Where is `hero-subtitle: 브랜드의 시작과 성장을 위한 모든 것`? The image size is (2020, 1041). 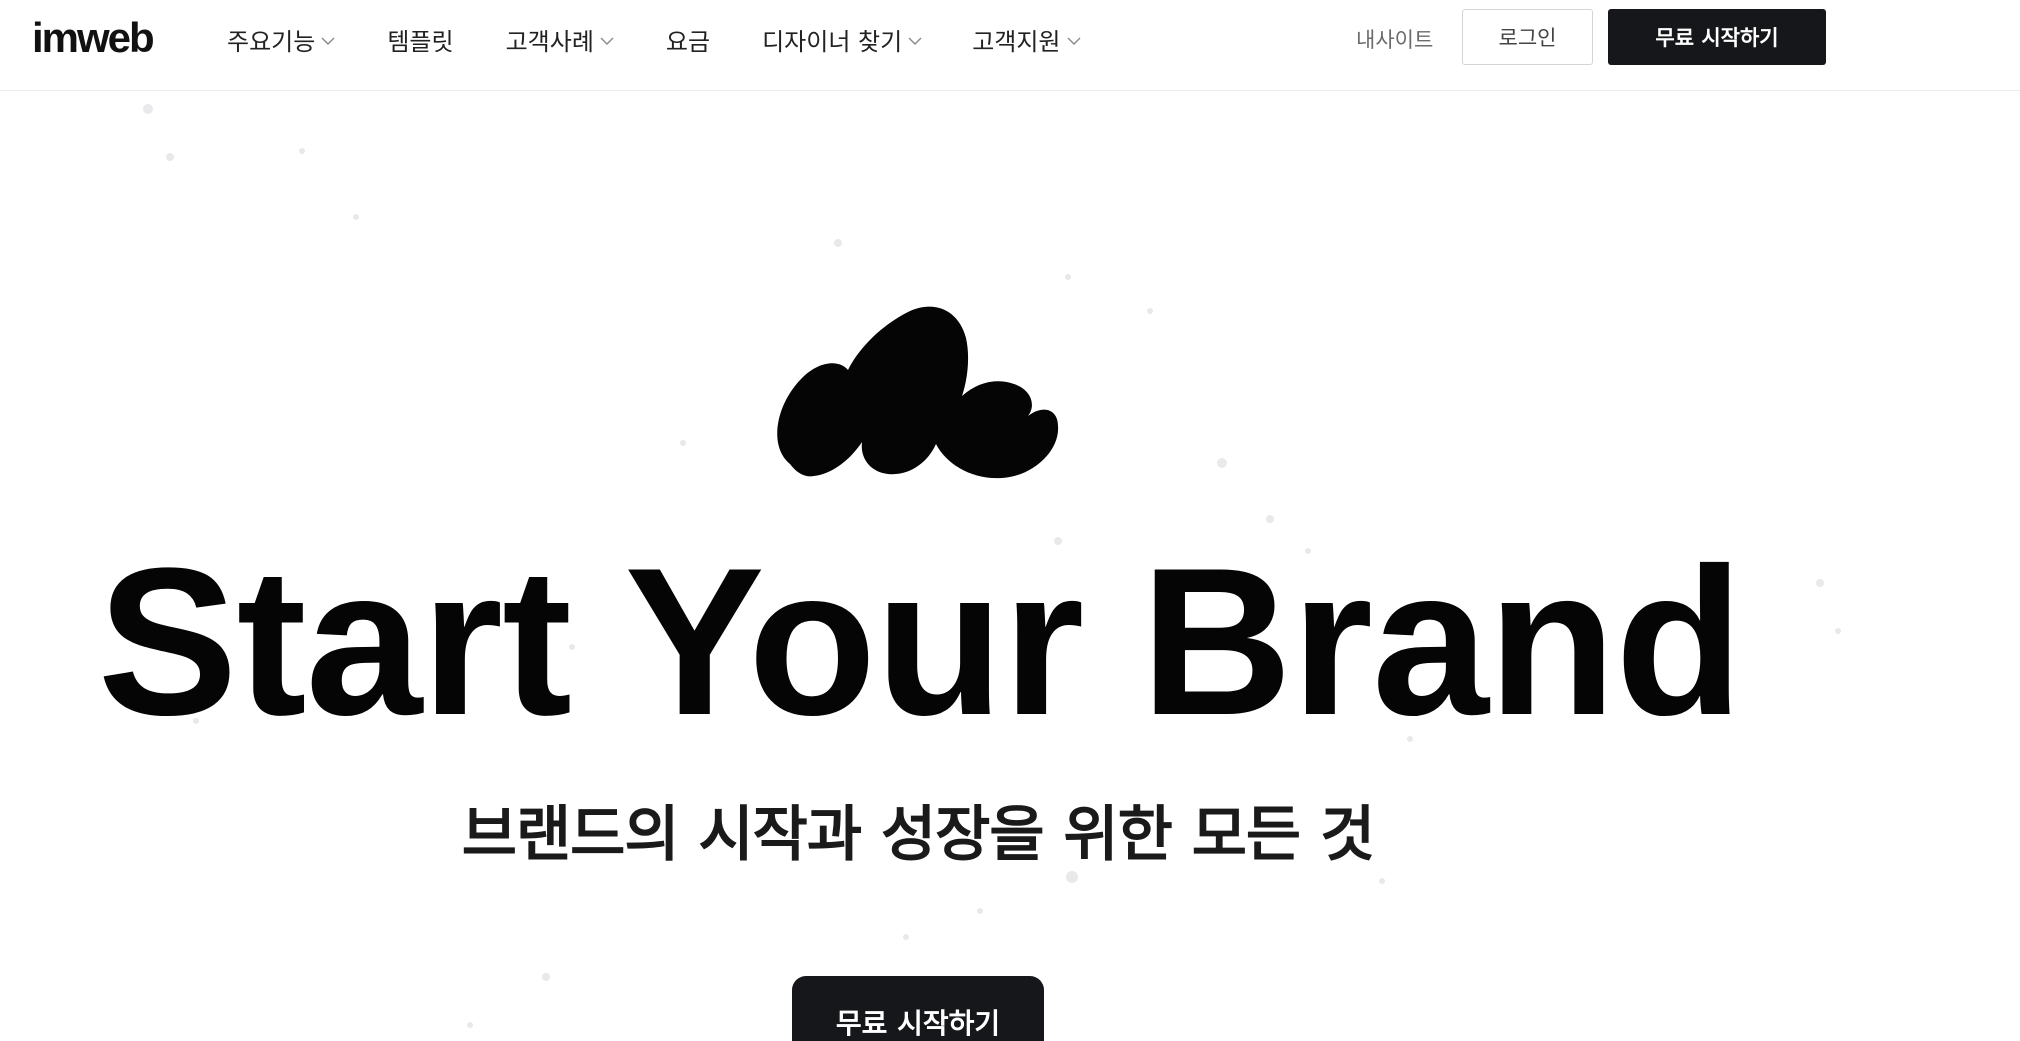
hero-subtitle: 브랜드의 시작과 성장을 위한 모든 것 is located at coordinates (918, 835).